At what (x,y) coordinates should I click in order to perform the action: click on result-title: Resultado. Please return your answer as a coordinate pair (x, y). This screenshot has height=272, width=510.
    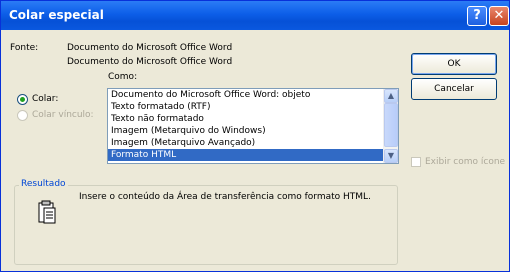
    Looking at the image, I should click on (43, 184).